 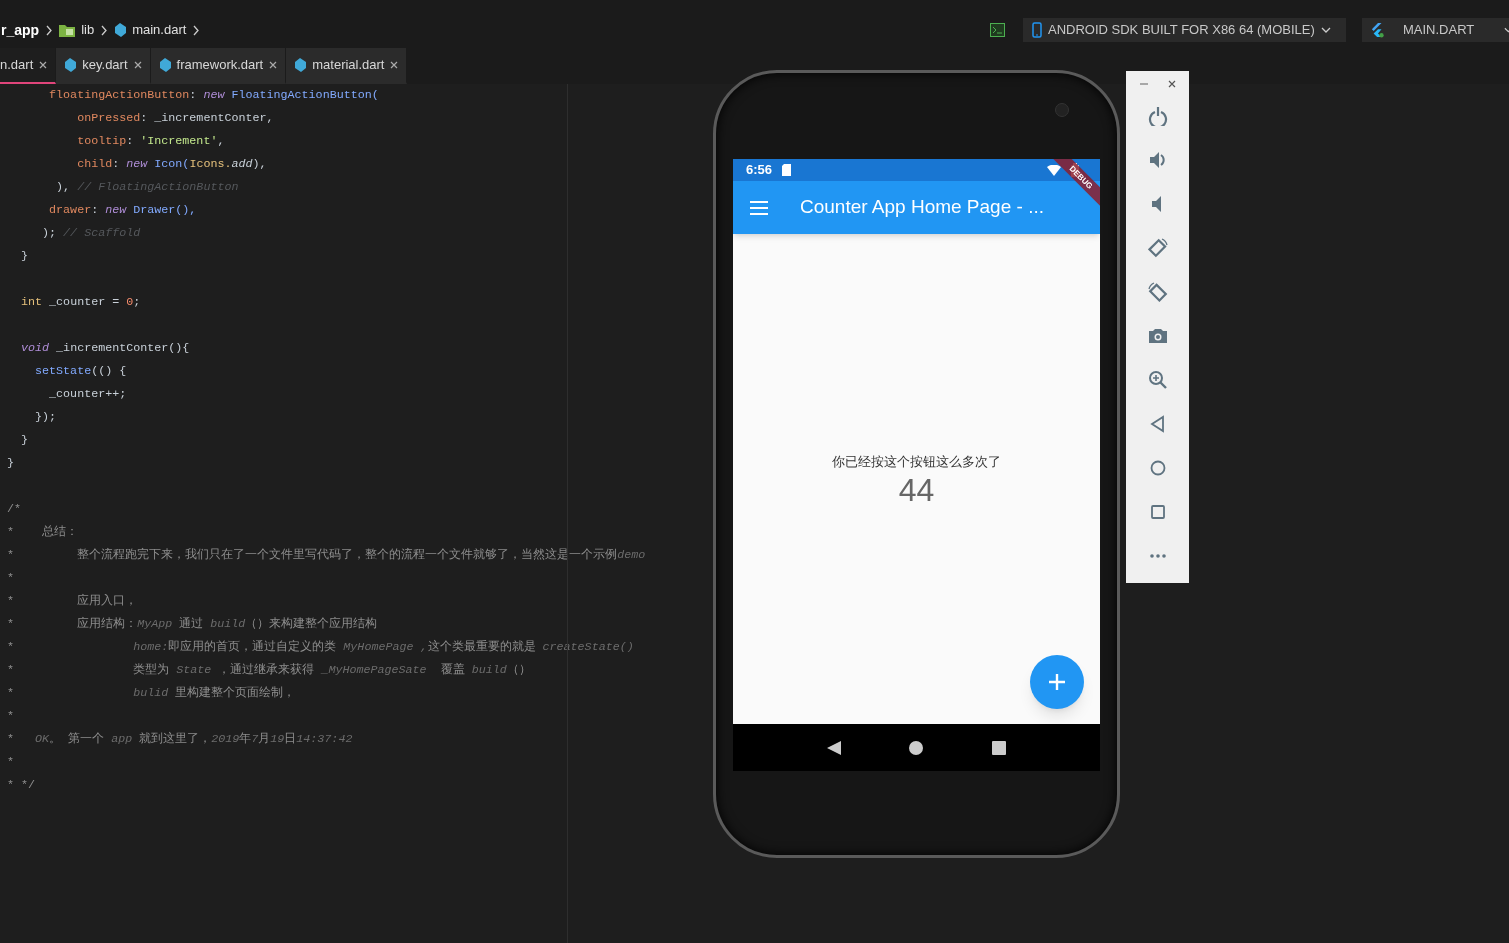 I want to click on counter-message: 你已经按这个按钮这么多次了, so click(x=916, y=462).